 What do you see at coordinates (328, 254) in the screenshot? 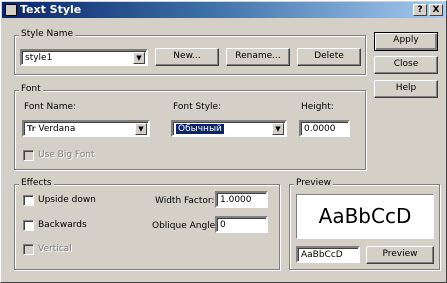
I see `preview-text-input: AaBbCcD` at bounding box center [328, 254].